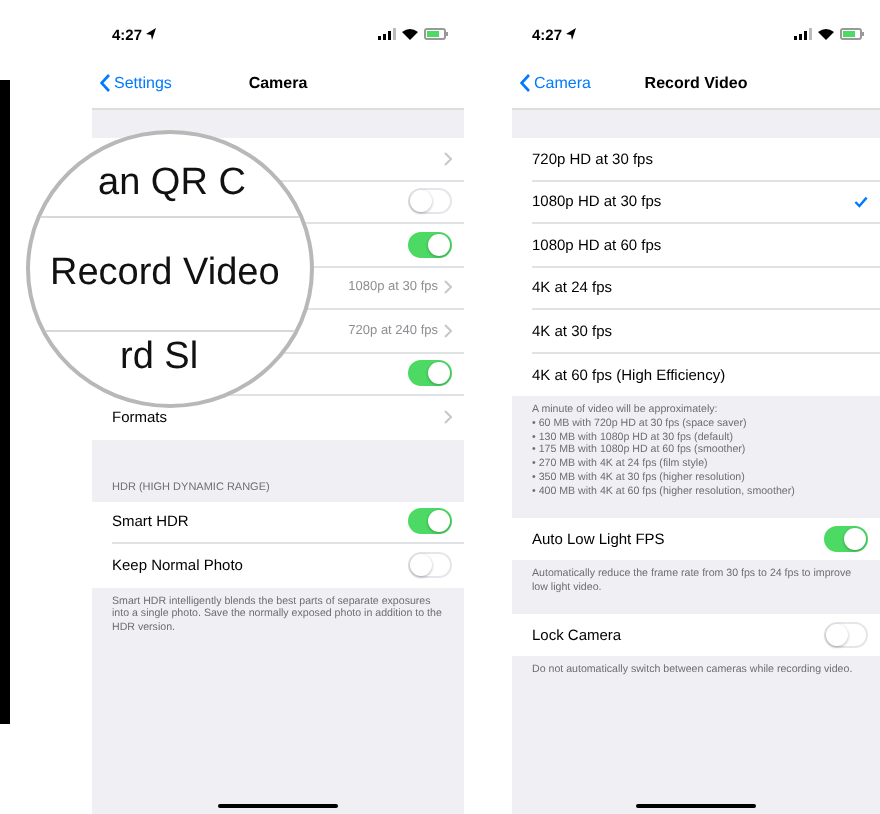 This screenshot has width=880, height=814. Describe the element at coordinates (159, 358) in the screenshot. I see `magnified-text: rd Sl` at that location.